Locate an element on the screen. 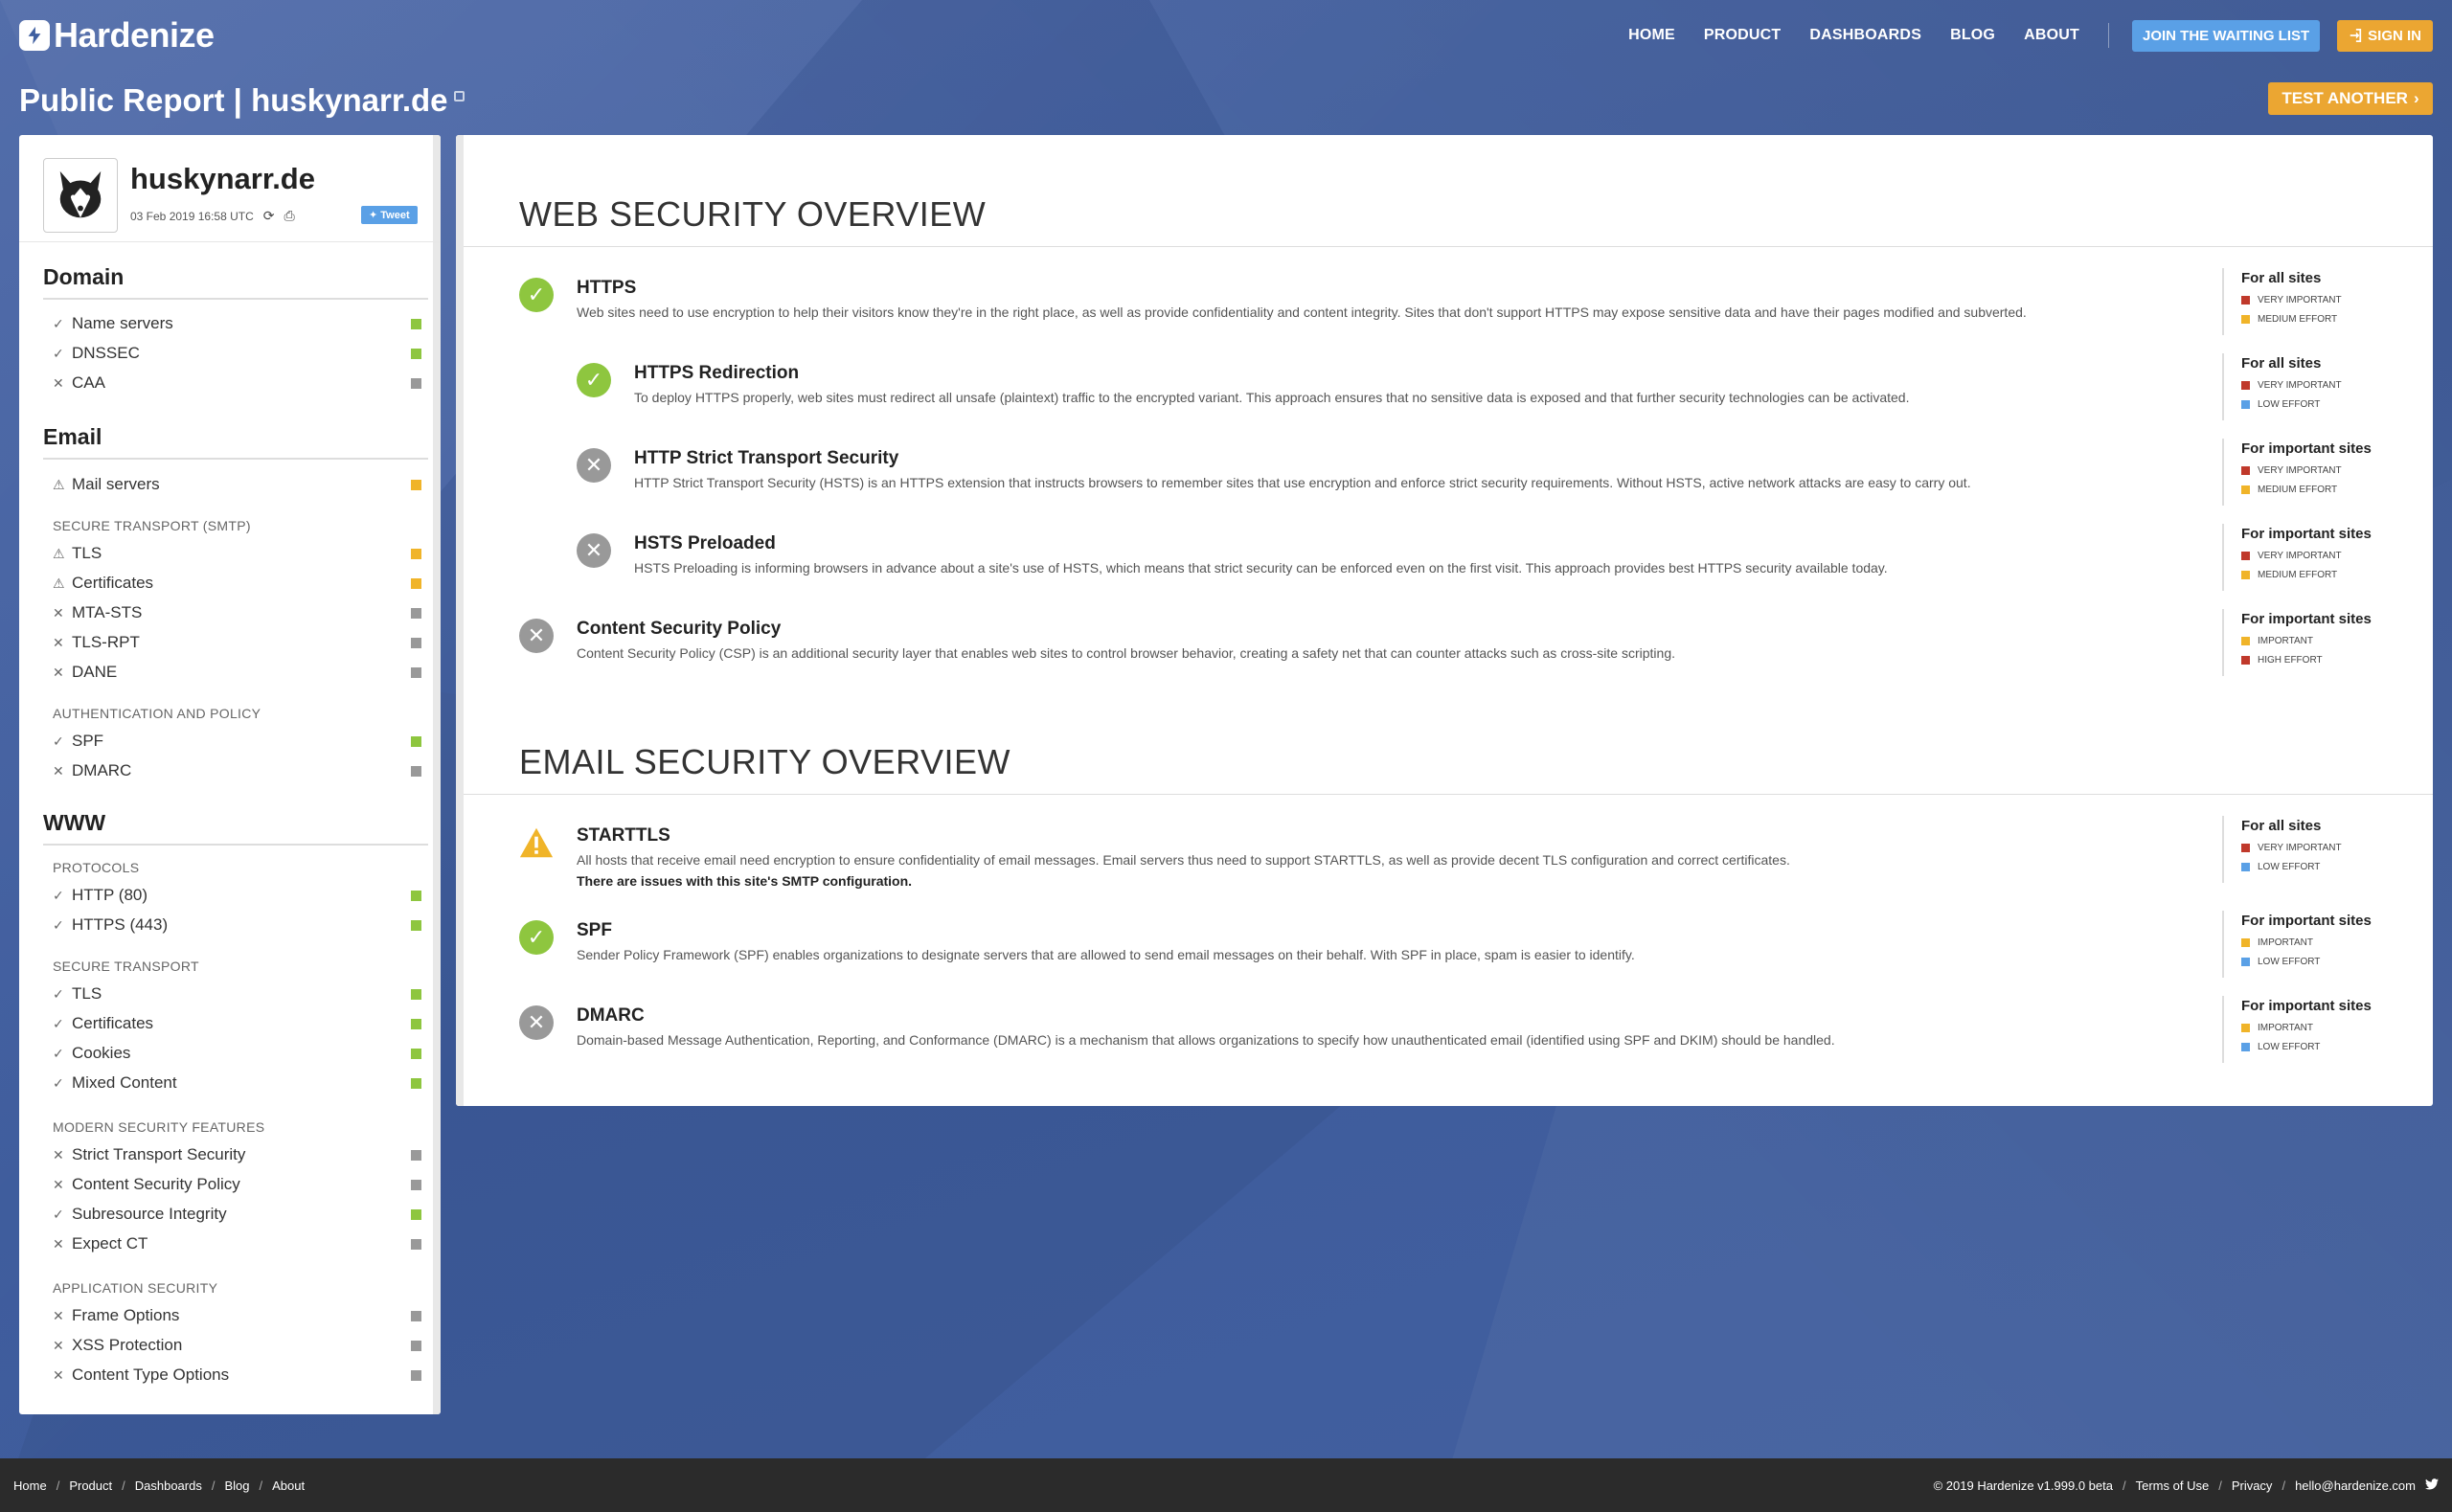 The height and width of the screenshot is (1512, 2452). page-title: Public Report | huskynarr.de is located at coordinates (242, 100).